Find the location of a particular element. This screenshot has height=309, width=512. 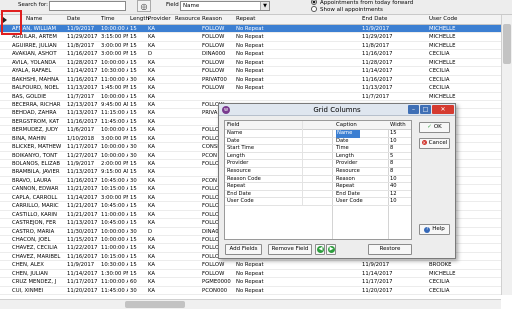

chevron-down-icon: ▼ is located at coordinates (264, 6).